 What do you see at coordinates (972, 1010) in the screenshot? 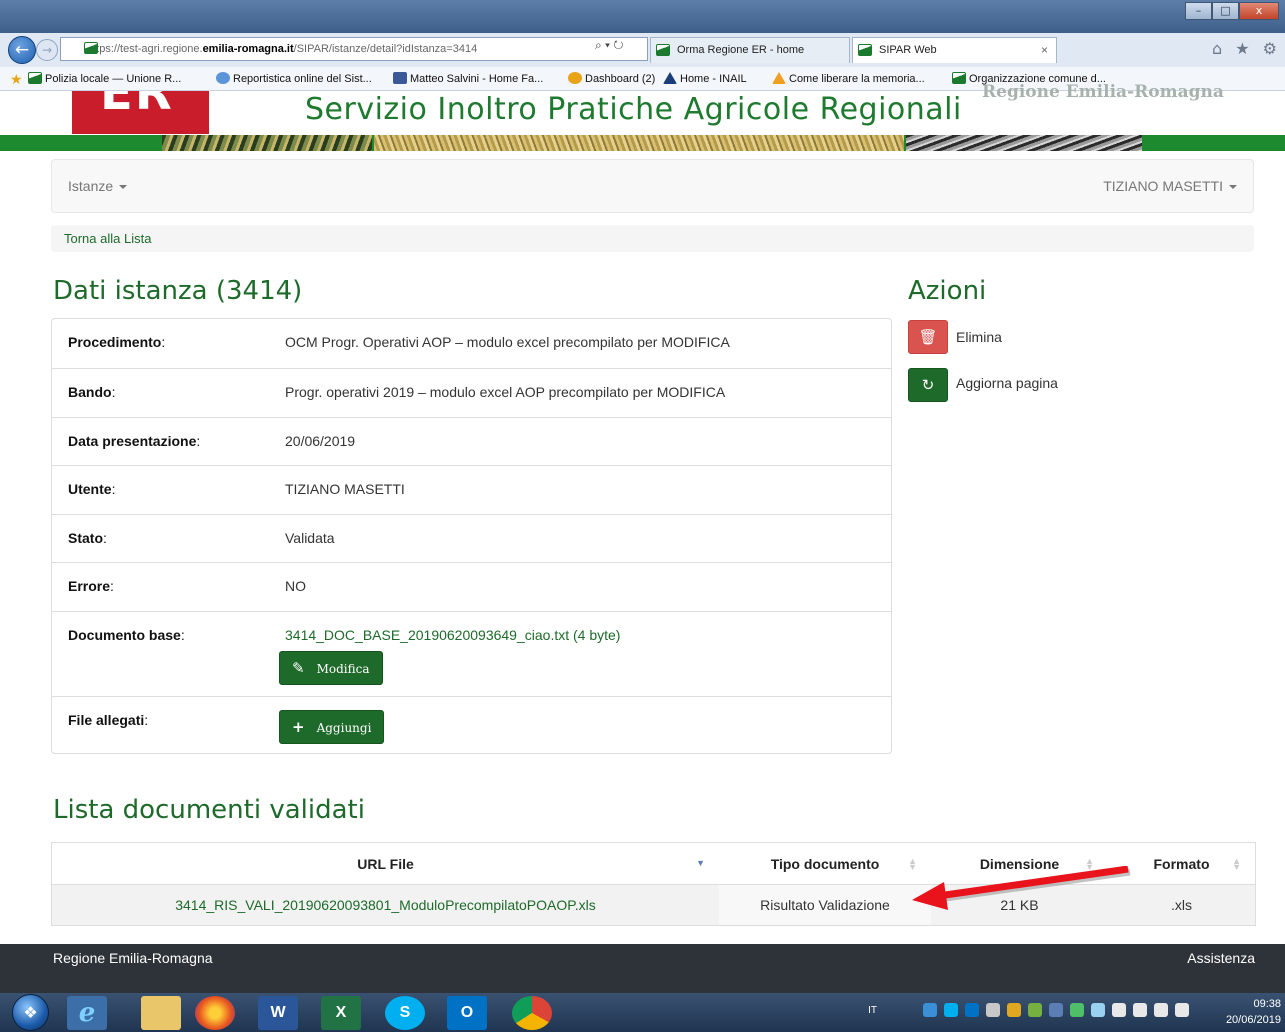
I see `outlook-tray-icon` at bounding box center [972, 1010].